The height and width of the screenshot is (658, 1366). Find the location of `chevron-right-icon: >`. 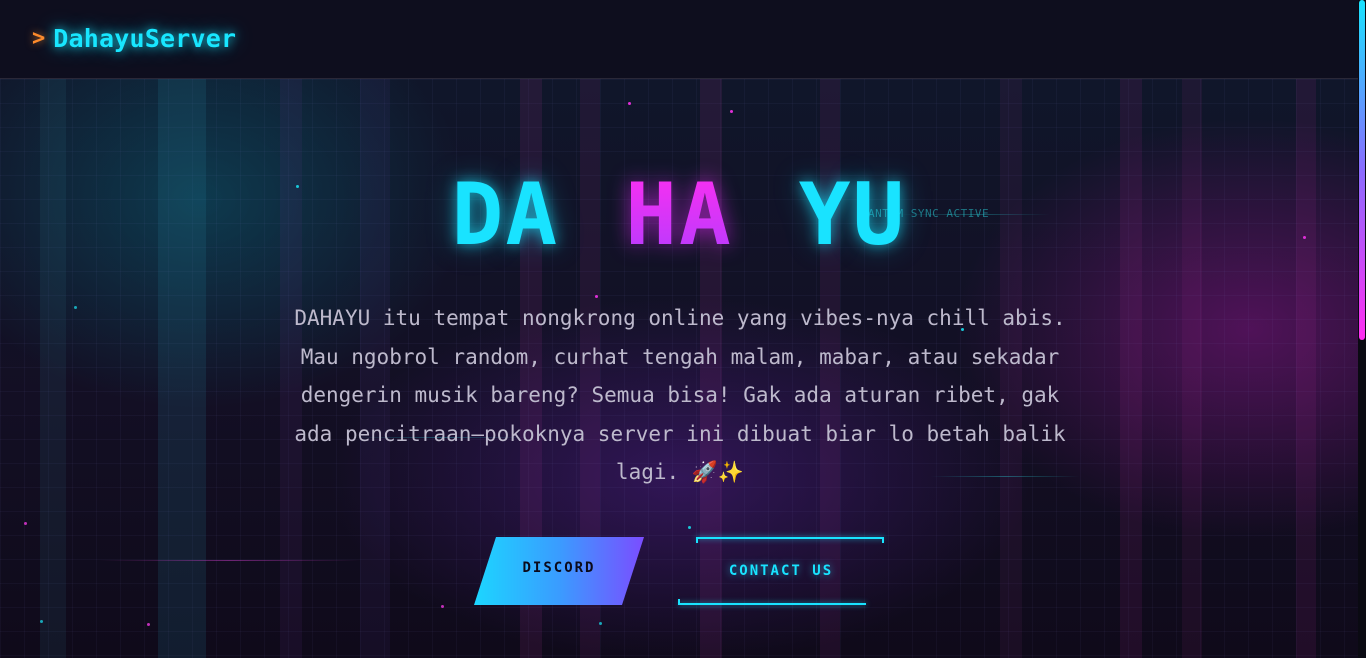

chevron-right-icon: > is located at coordinates (39, 38).